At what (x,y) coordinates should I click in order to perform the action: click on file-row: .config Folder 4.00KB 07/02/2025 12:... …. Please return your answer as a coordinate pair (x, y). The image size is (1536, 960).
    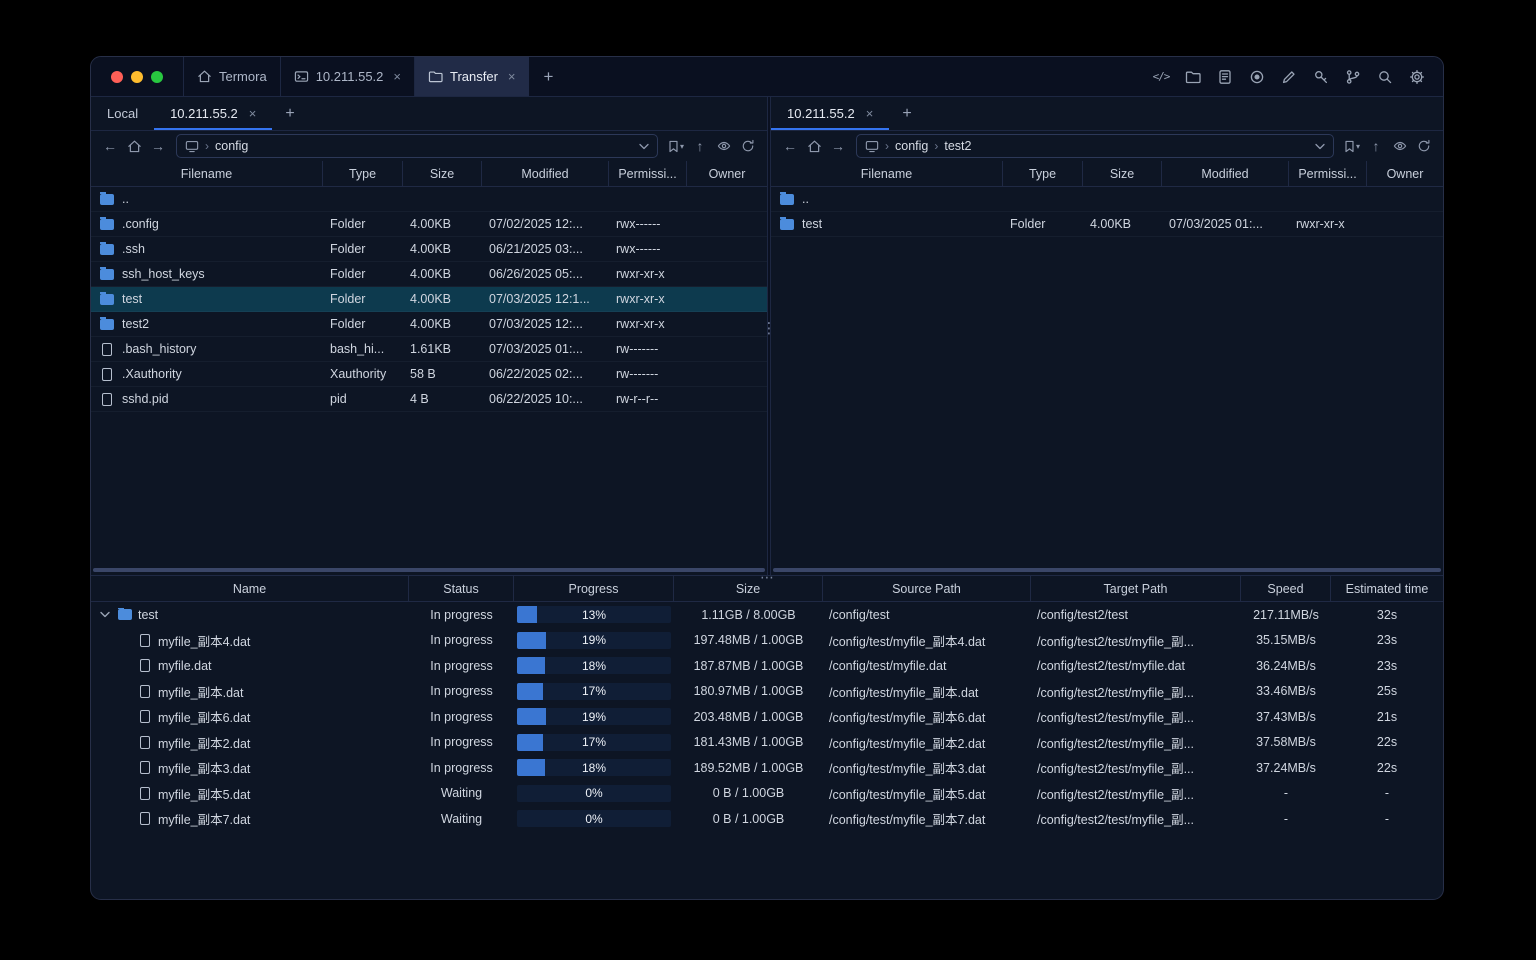
    Looking at the image, I should click on (429, 224).